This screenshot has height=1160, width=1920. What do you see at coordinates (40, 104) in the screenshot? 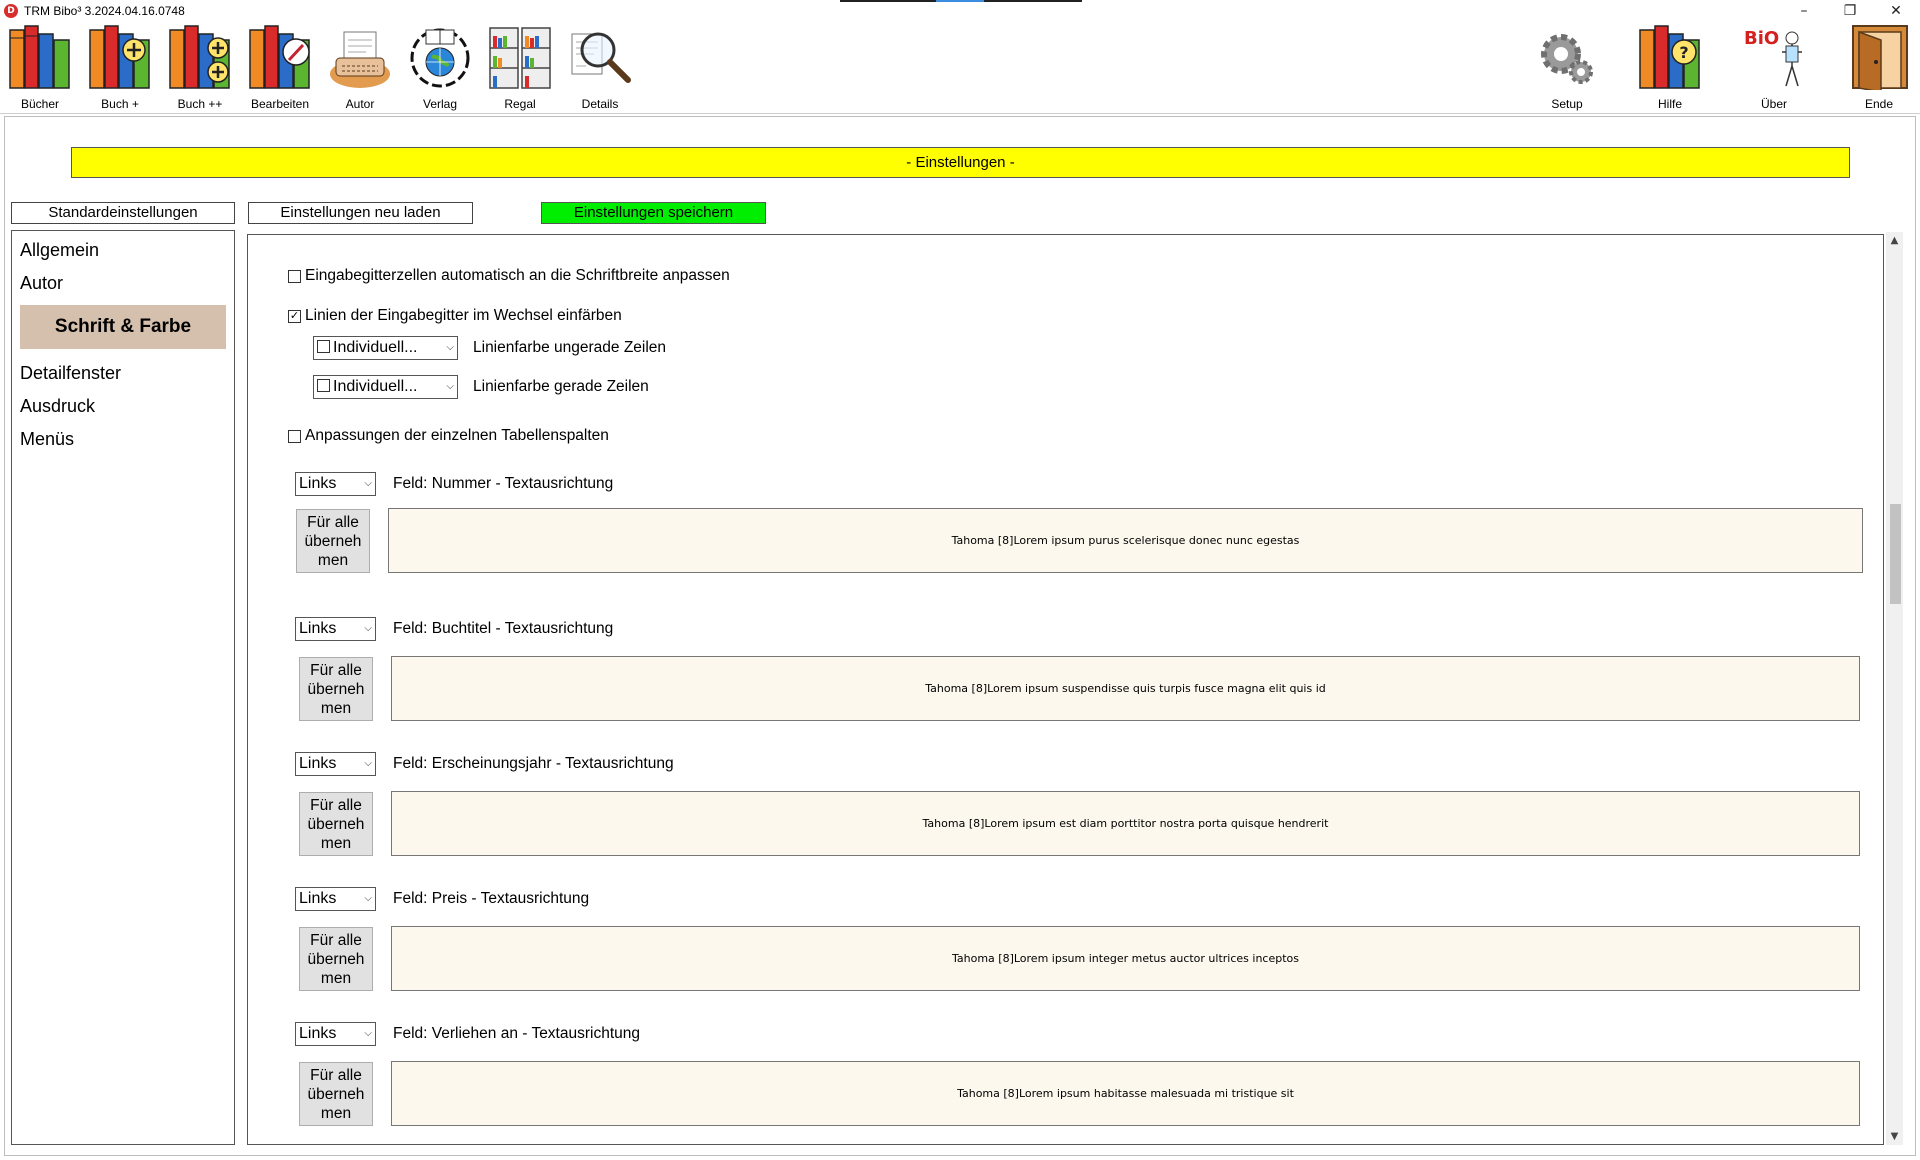
I see `toolbar-label: Bücher` at bounding box center [40, 104].